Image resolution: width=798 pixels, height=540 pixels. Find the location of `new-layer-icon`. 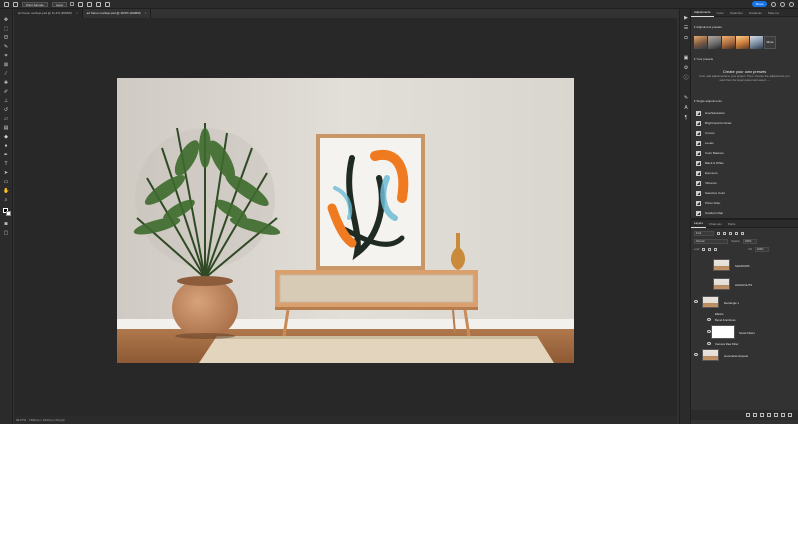

new-layer-icon is located at coordinates (783, 415).